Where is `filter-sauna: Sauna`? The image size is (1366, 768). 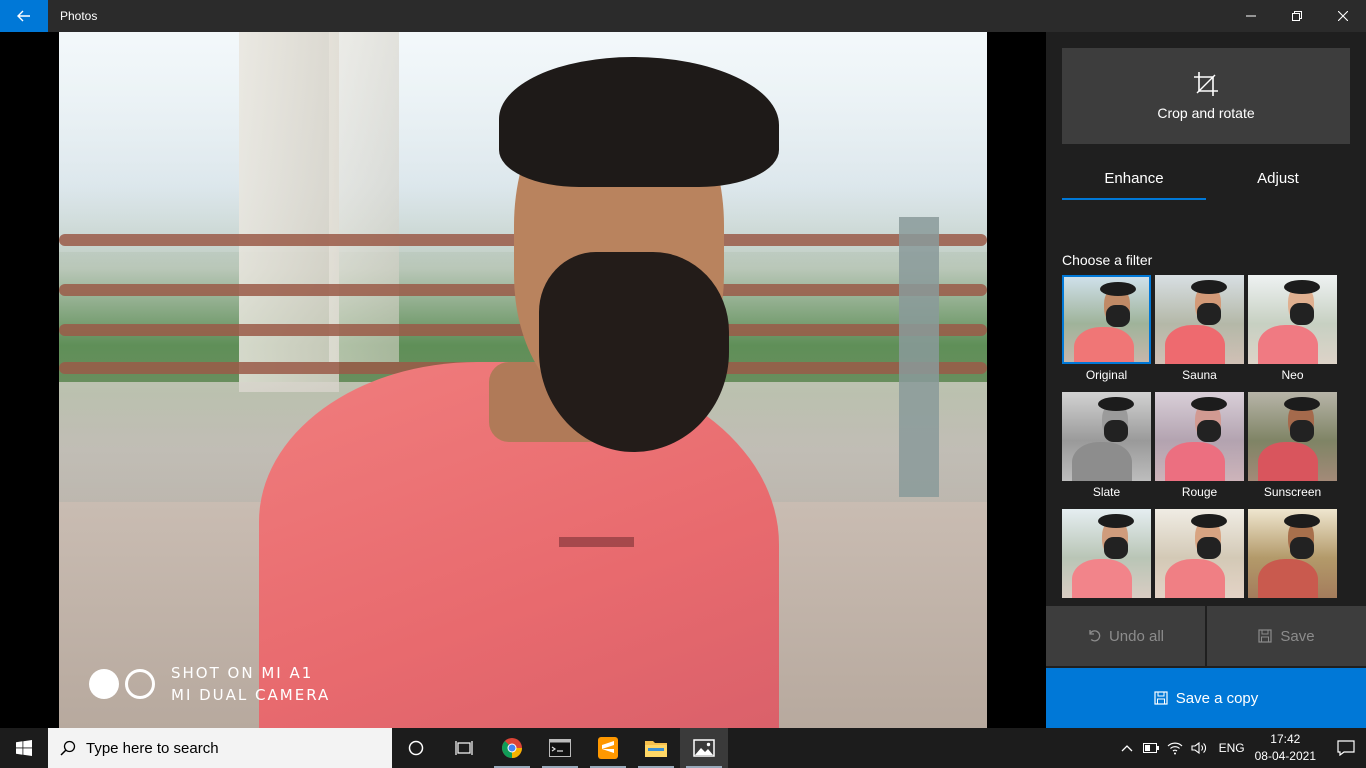 filter-sauna: Sauna is located at coordinates (1199, 329).